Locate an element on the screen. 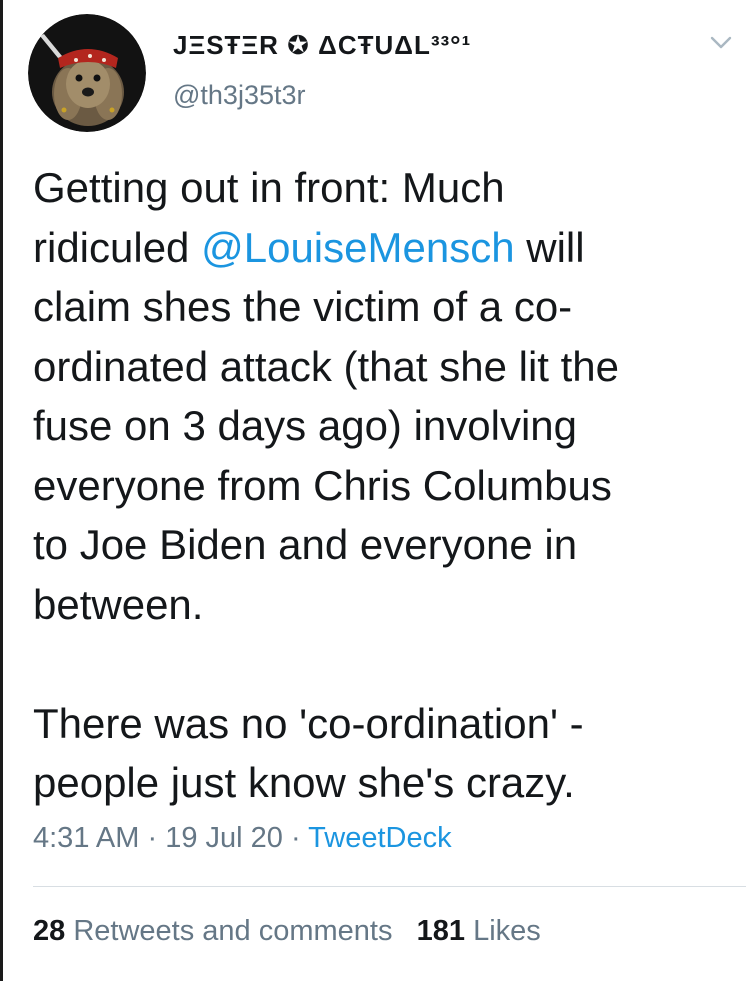 Image resolution: width=746 pixels, height=981 pixels. display-name: JΞSŦΞR ✪ ΔCŦUΔL³³°¹ is located at coordinates (322, 45).